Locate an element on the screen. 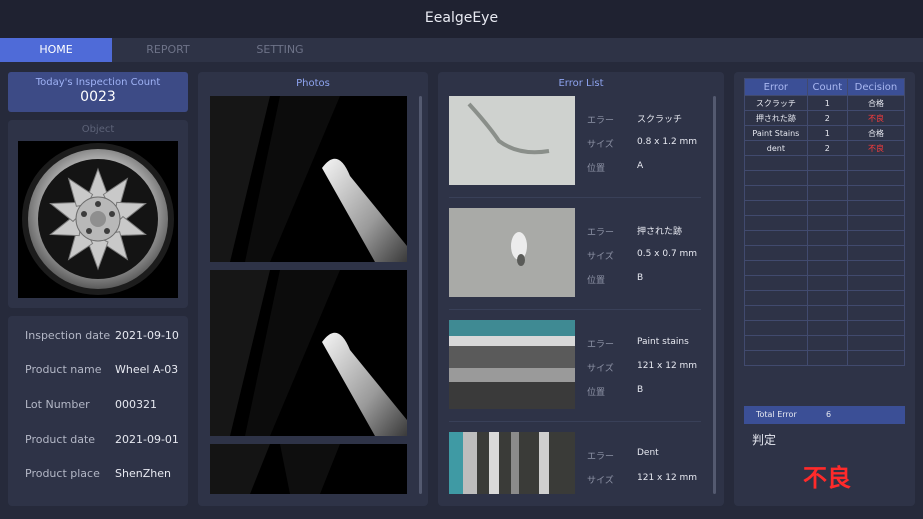 This screenshot has height=519, width=923. info-label-product-date: Product date is located at coordinates (60, 439).